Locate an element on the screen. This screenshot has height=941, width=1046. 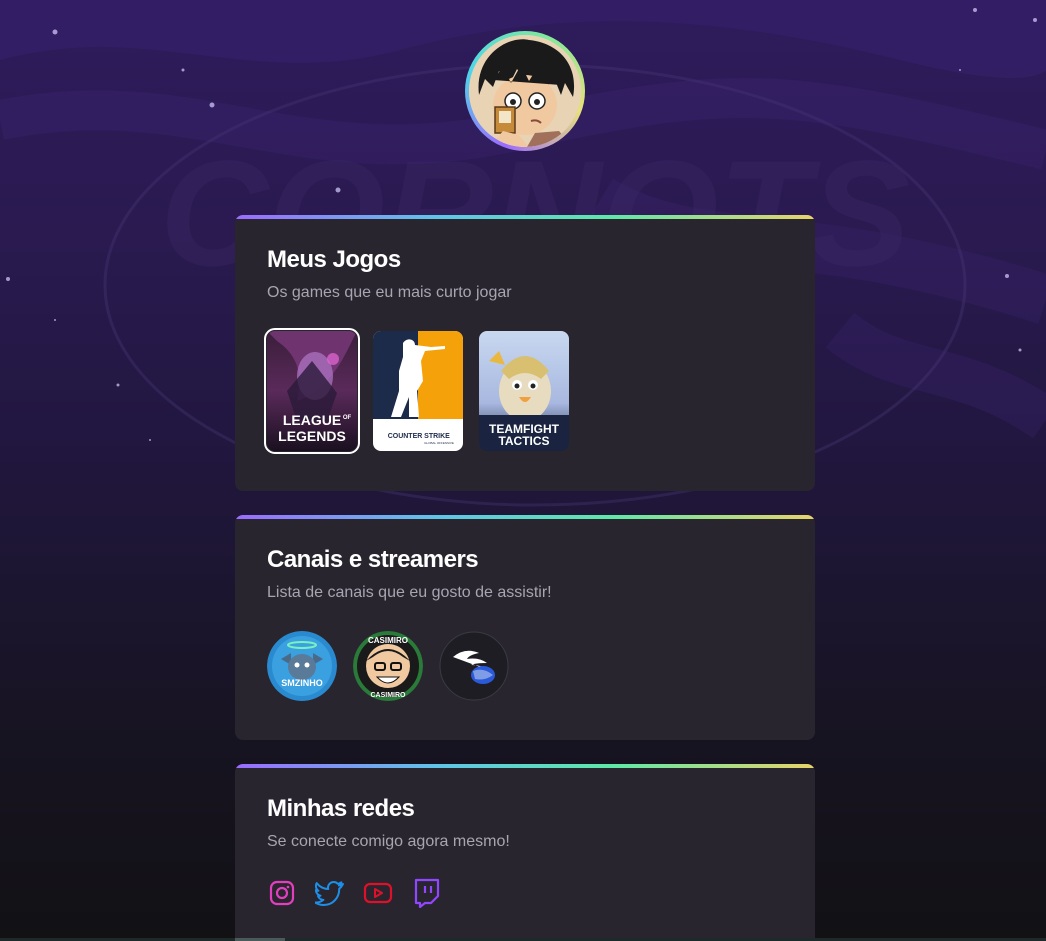
channels-title: Canais e streamers is located at coordinates (373, 559).